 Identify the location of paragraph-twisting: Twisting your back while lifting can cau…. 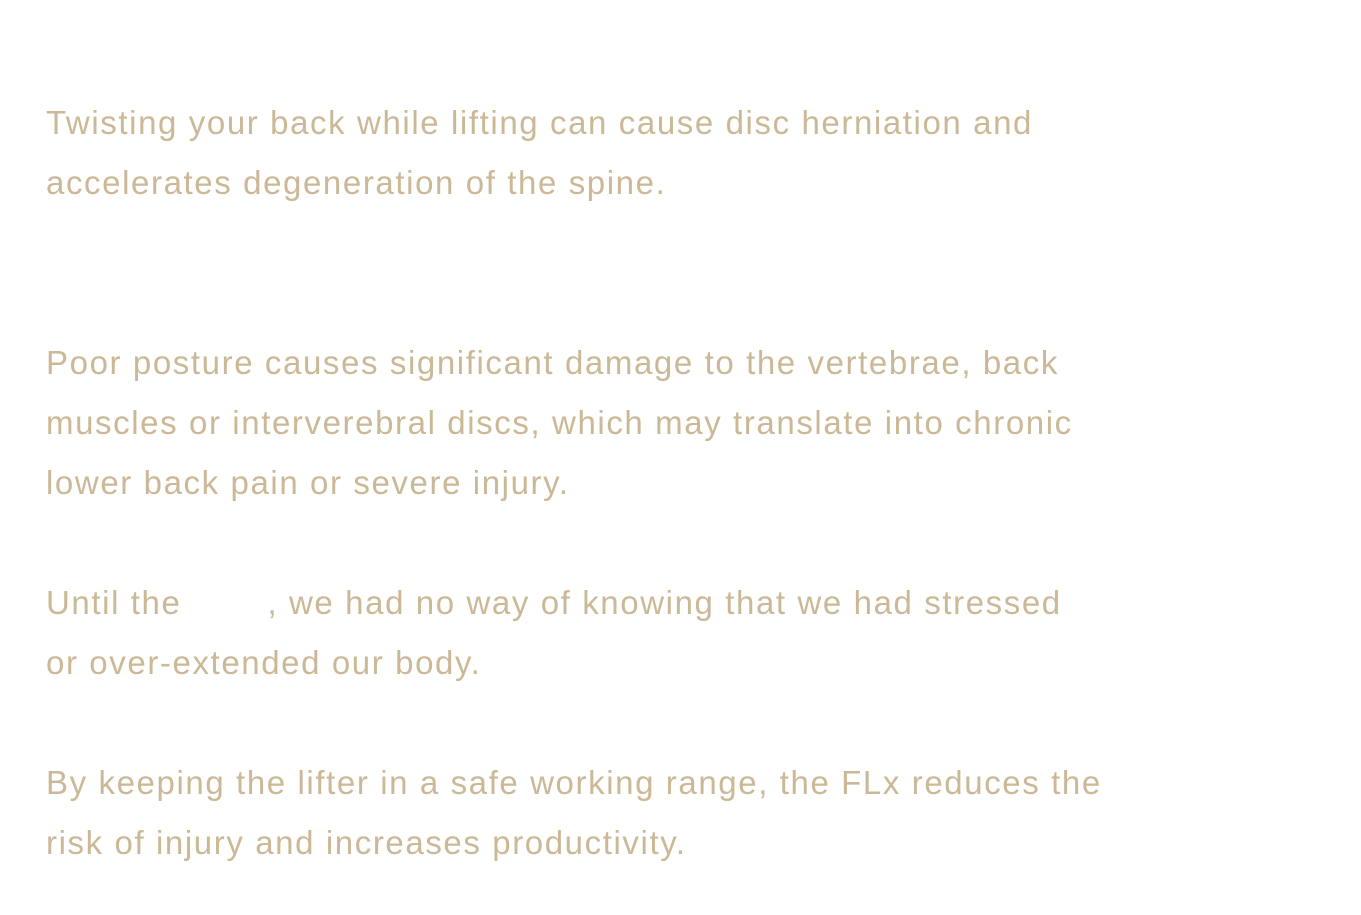
(691, 153).